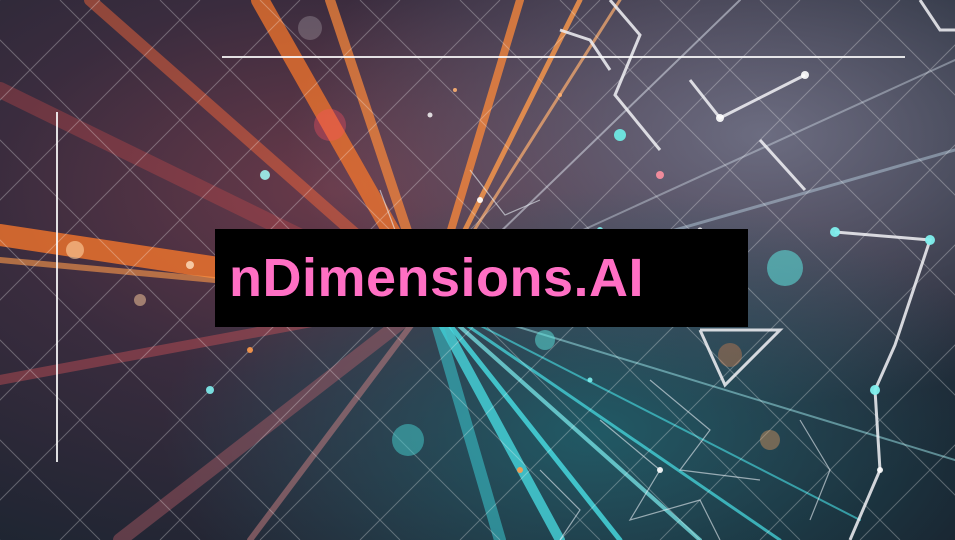  Describe the element at coordinates (563, 57) in the screenshot. I see `top-accent-rule` at that location.